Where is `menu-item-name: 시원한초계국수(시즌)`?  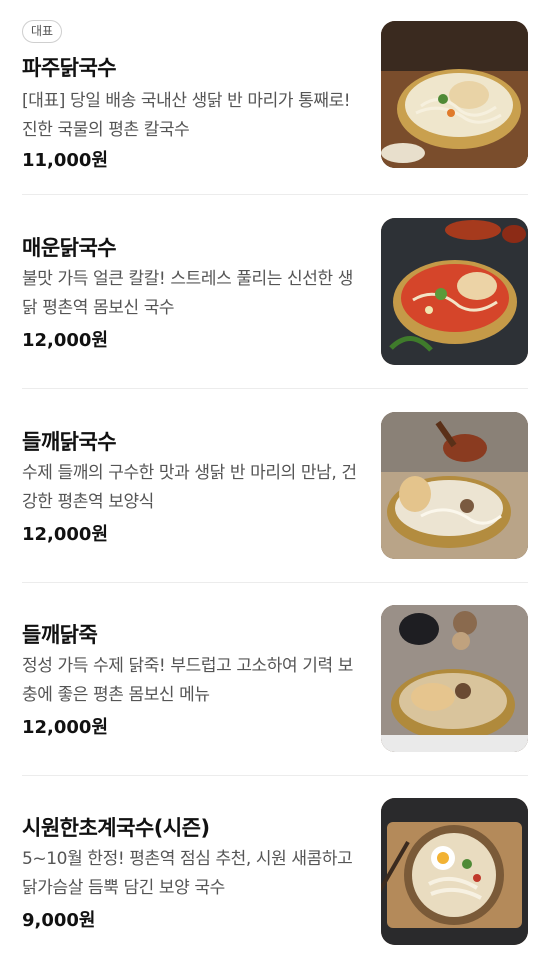
menu-item-name: 시원한초계국수(시즌) is located at coordinates (116, 828).